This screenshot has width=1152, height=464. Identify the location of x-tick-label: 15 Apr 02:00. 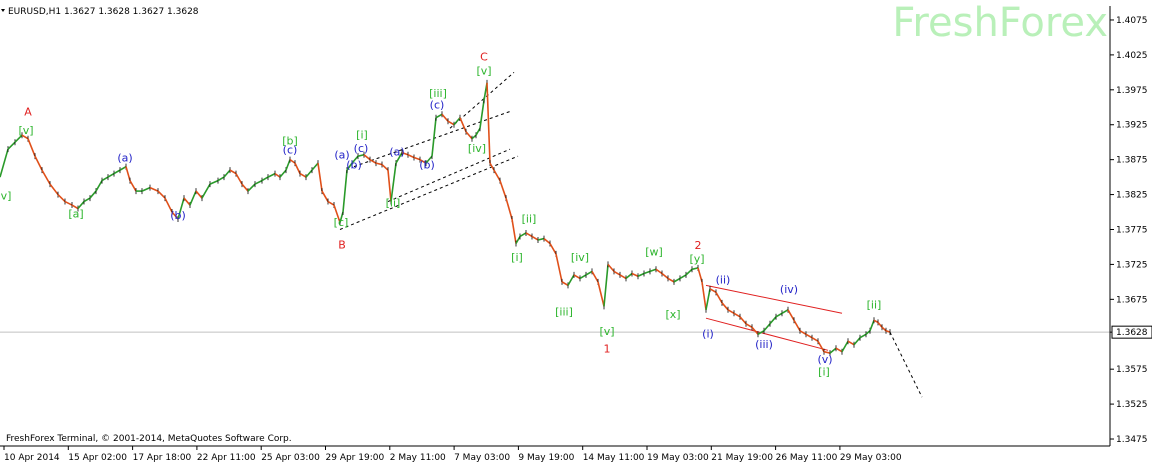
(97, 458).